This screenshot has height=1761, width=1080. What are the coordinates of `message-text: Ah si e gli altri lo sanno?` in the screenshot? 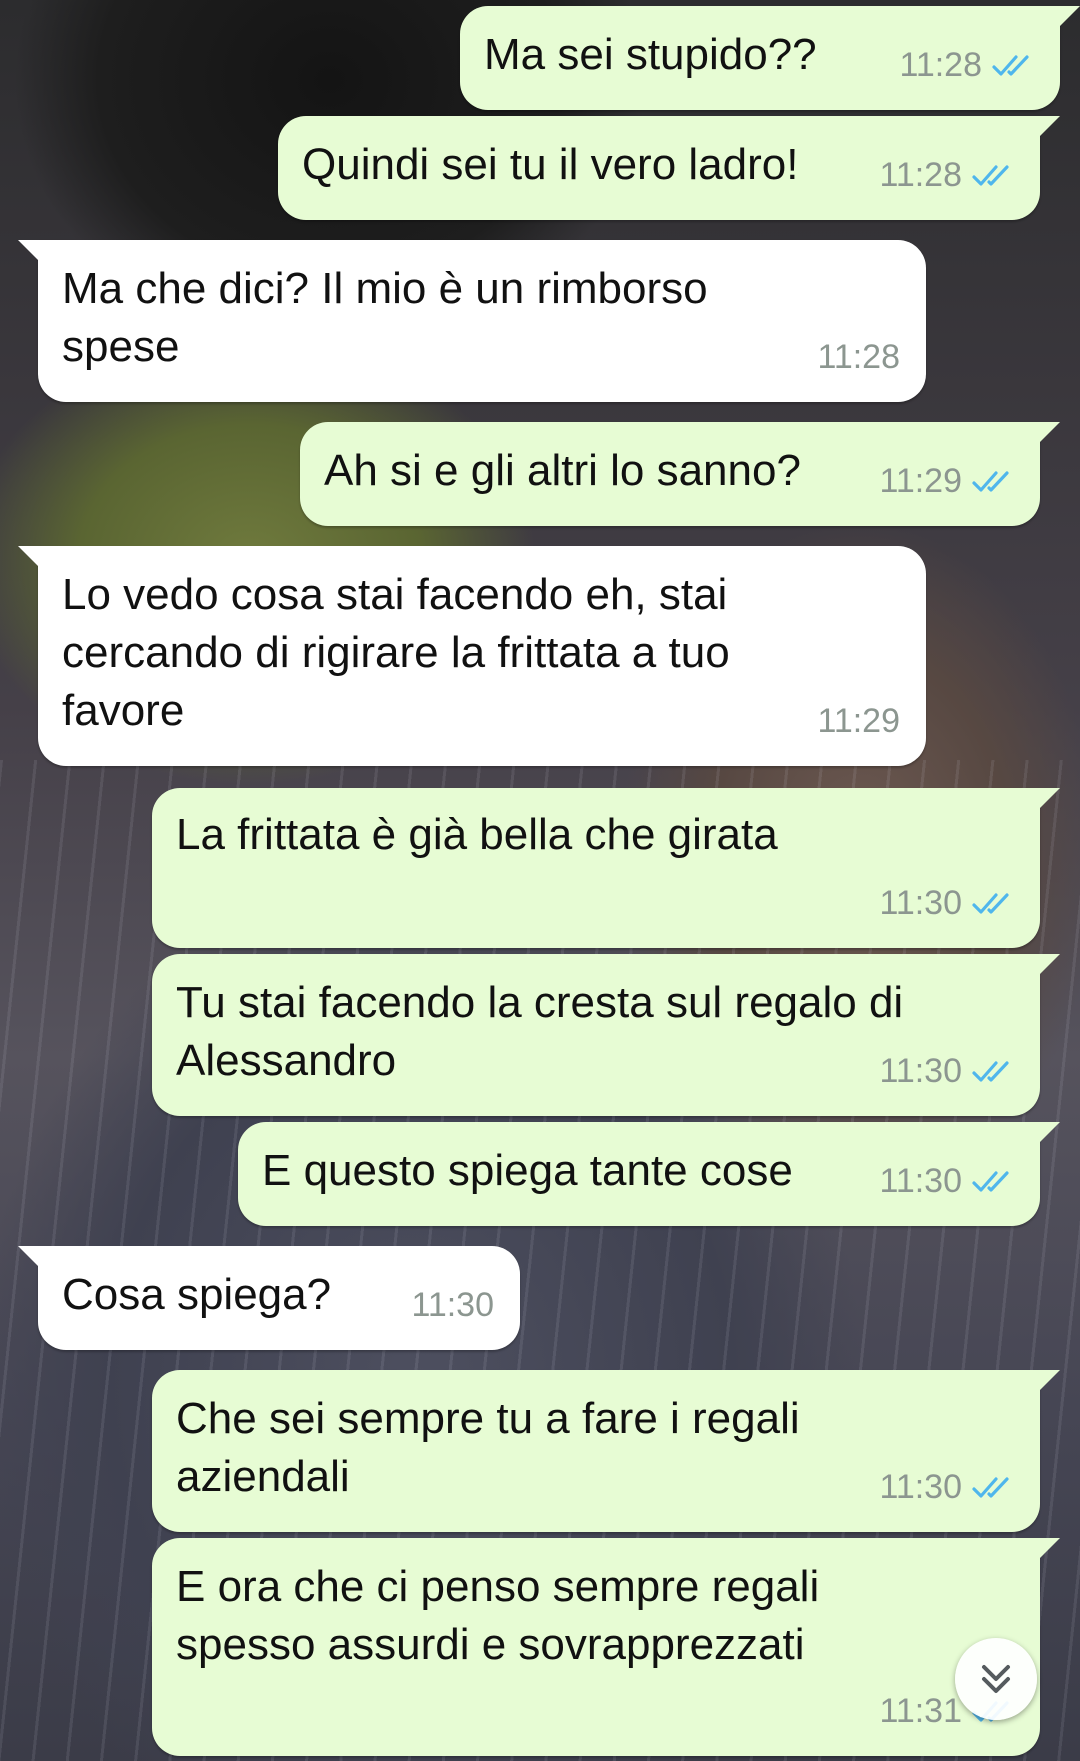 It's located at (562, 470).